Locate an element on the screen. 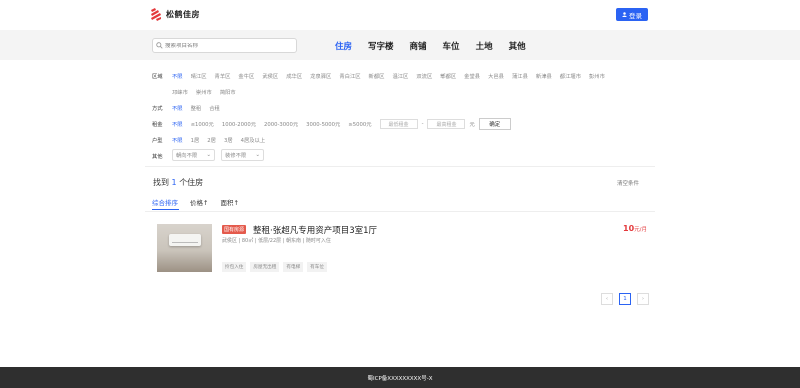 This screenshot has width=800, height=388. layout-option: 4居及以上 is located at coordinates (253, 140).